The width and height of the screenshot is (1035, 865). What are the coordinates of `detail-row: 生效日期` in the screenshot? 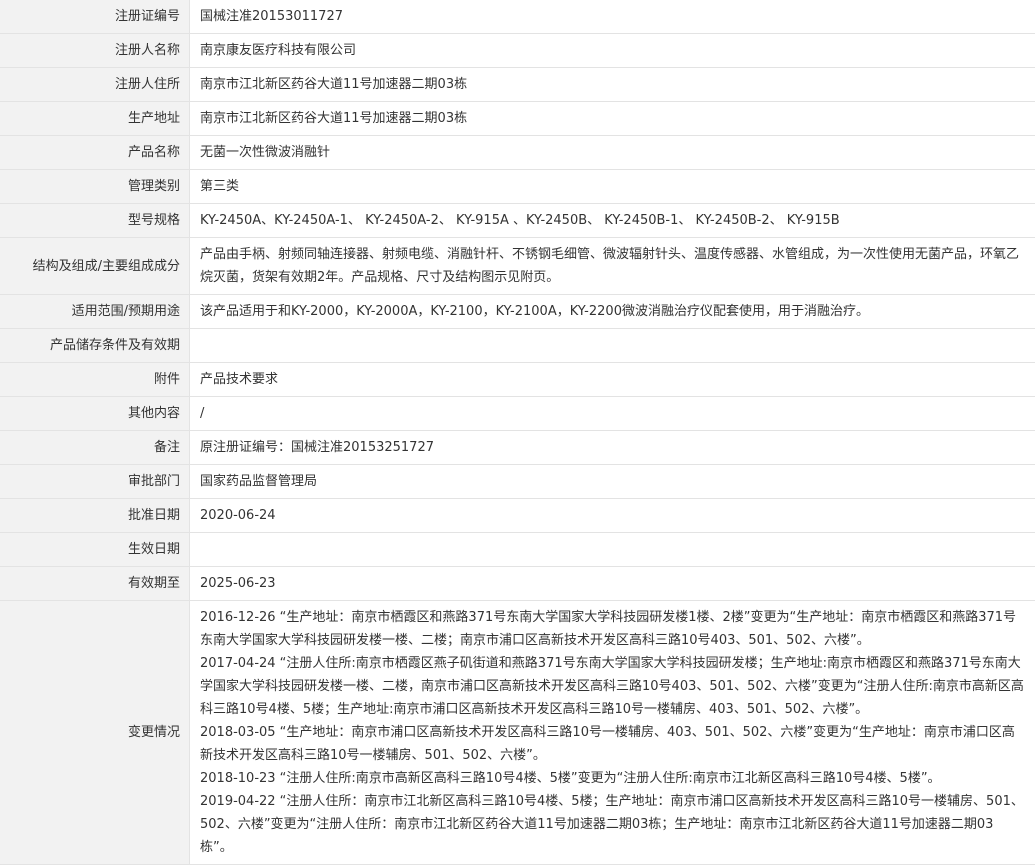 It's located at (517, 550).